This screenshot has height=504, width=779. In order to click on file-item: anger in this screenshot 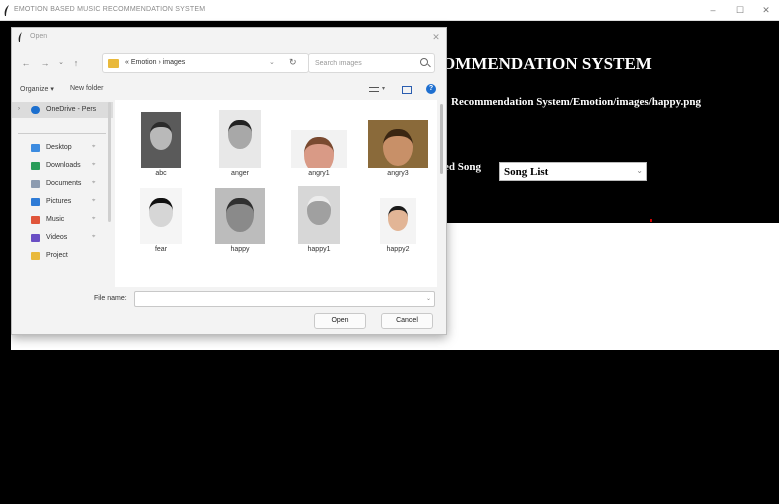, I will do `click(240, 146)`.